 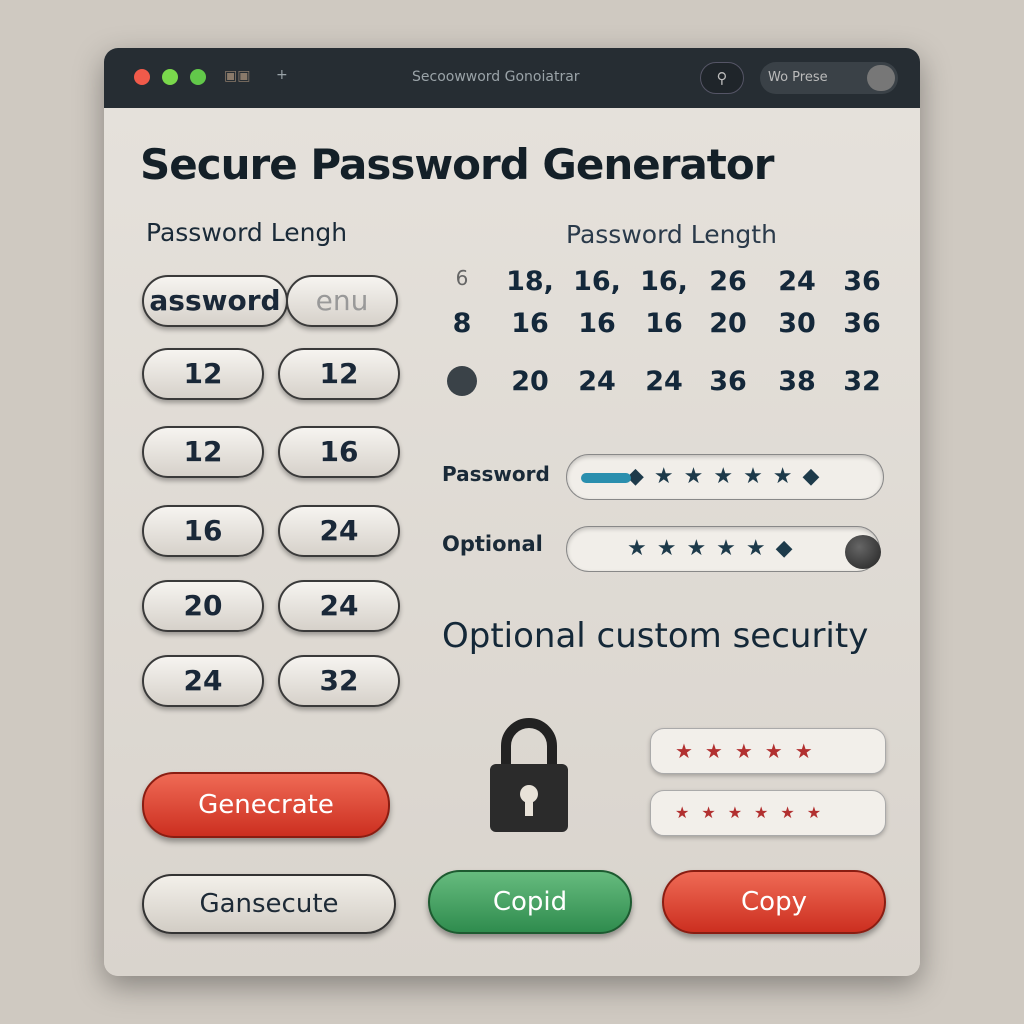 What do you see at coordinates (496, 77) in the screenshot?
I see `window-title: Secoowword Gonoiatrar` at bounding box center [496, 77].